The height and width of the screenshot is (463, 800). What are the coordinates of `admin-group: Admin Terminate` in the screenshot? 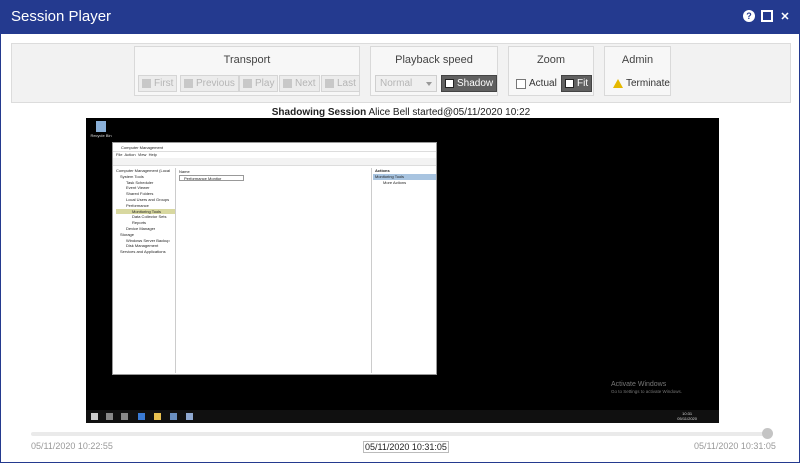 It's located at (637, 71).